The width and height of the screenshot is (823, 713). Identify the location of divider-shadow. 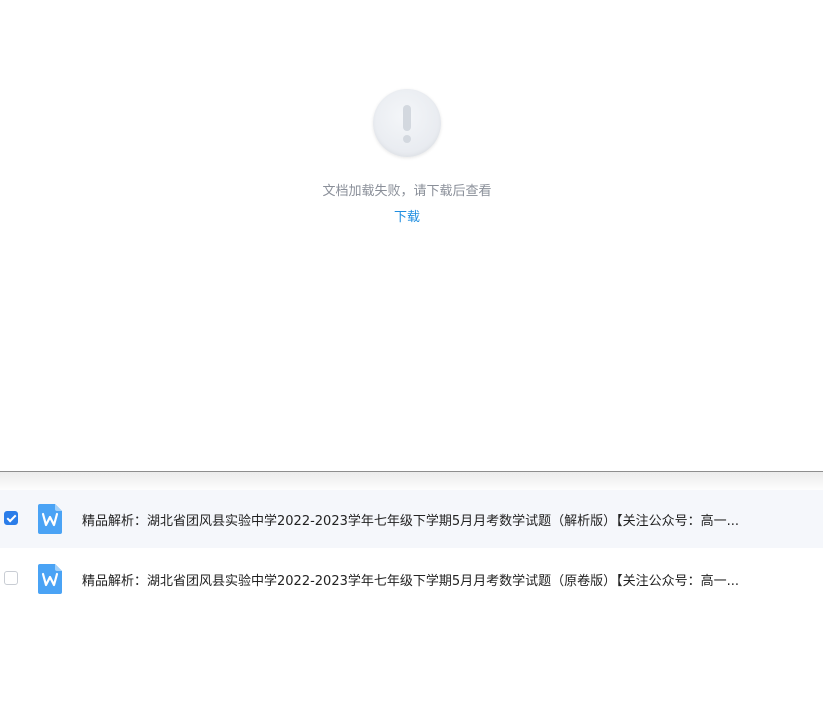
(411, 482).